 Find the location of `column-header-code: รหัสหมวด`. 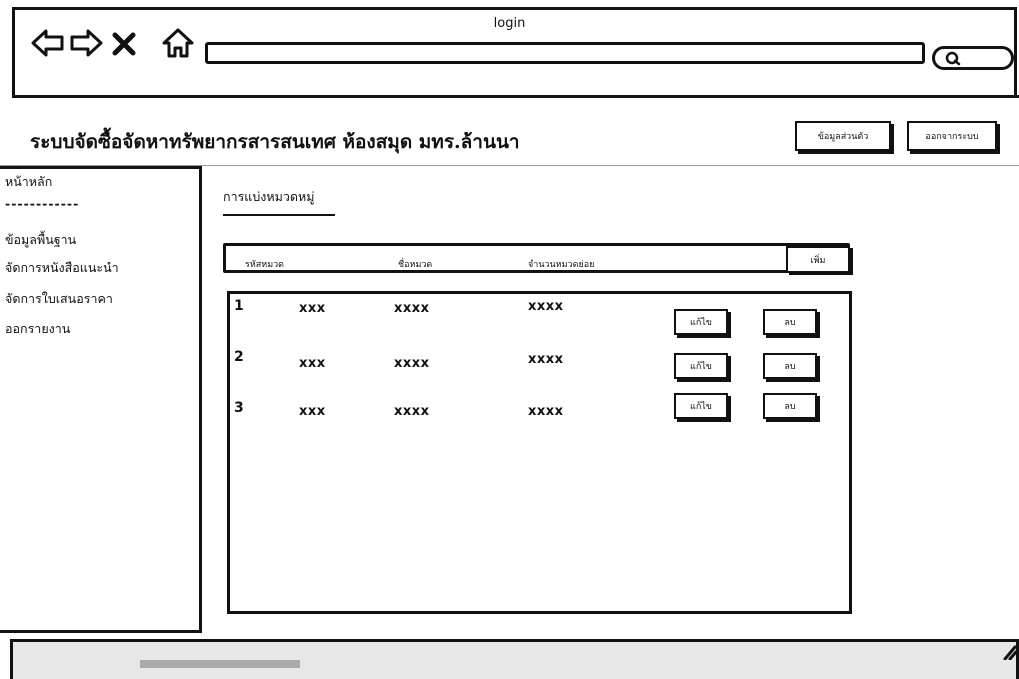

column-header-code: รหัสหมวด is located at coordinates (265, 265).